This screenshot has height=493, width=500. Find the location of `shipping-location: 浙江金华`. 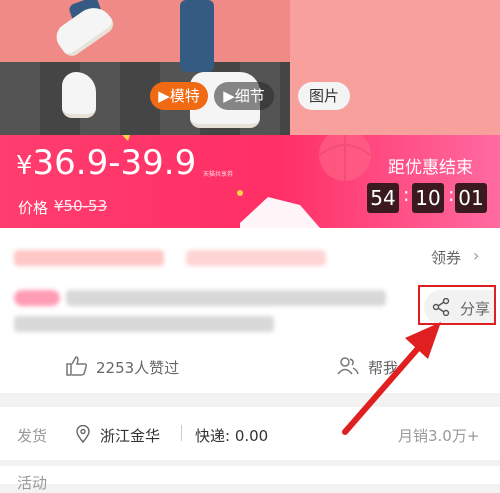

shipping-location: 浙江金华 is located at coordinates (130, 436).